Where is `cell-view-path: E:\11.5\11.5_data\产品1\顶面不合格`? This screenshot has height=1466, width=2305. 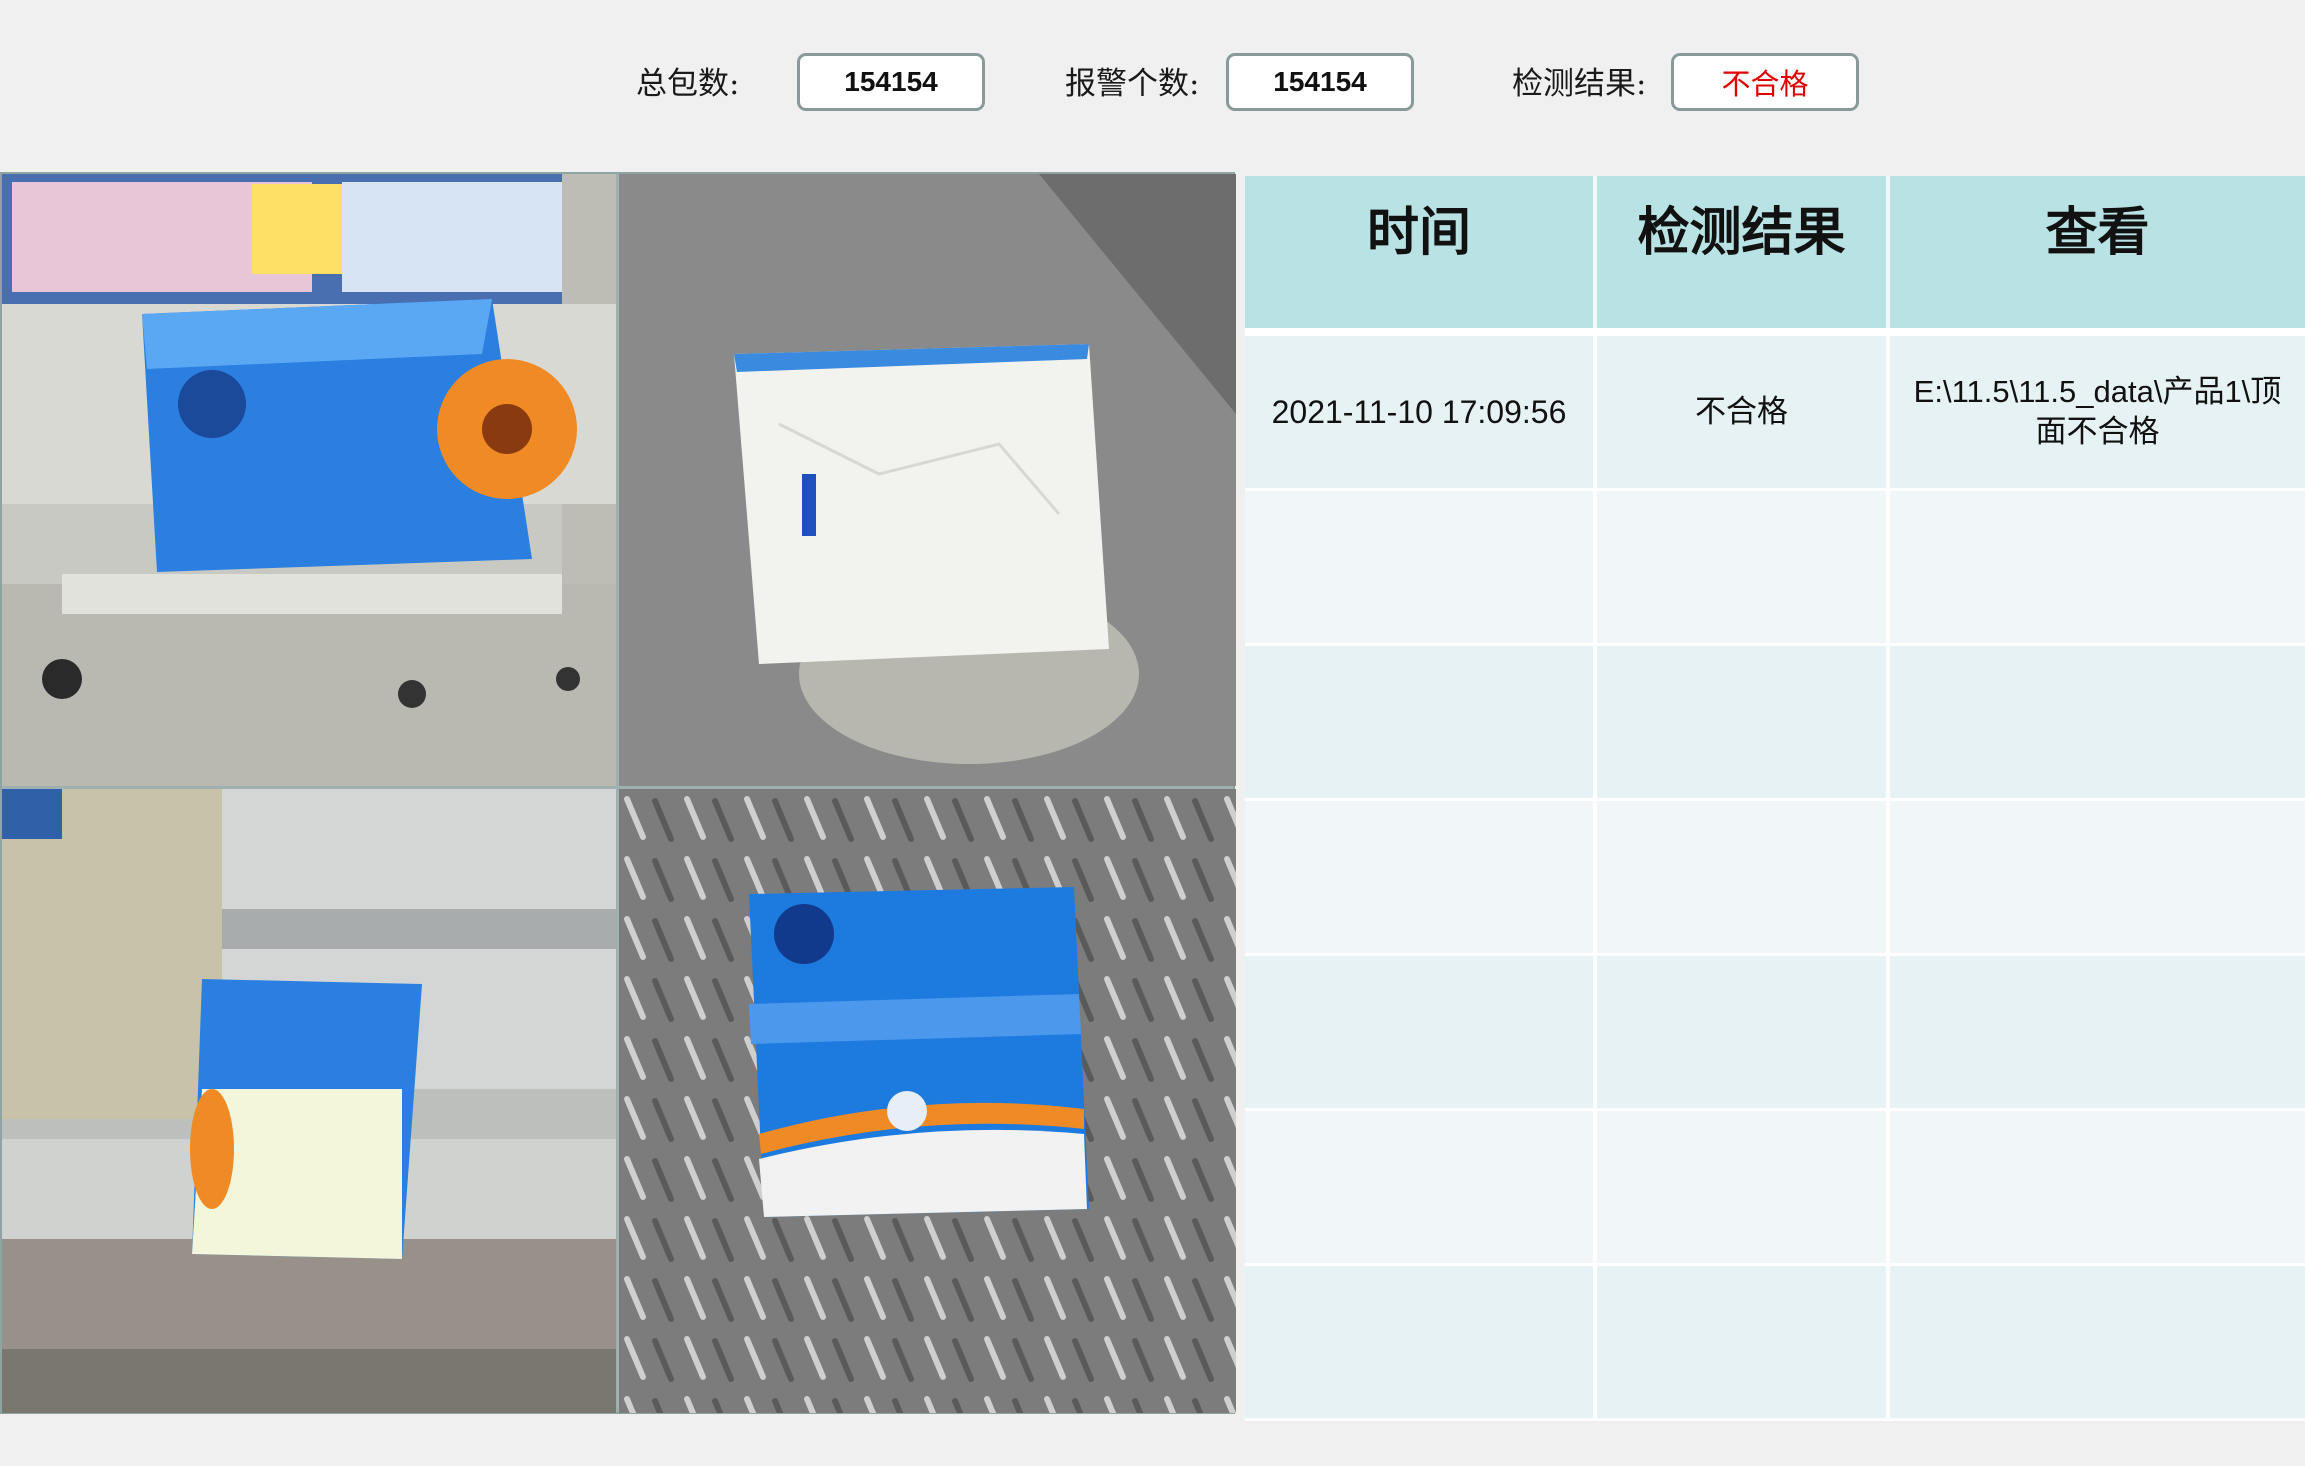 cell-view-path: E:\11.5\11.5_data\产品1\顶面不合格 is located at coordinates (2097, 412).